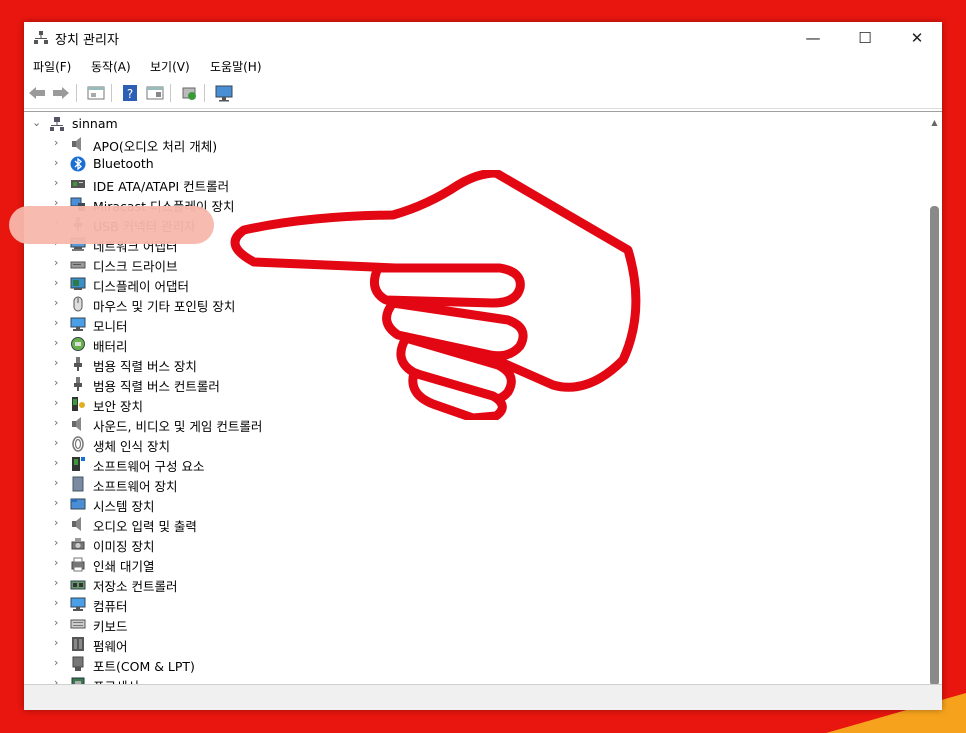 The width and height of the screenshot is (966, 733). Describe the element at coordinates (145, 366) in the screenshot. I see `device-category-label: 범용 직렬 버스 장치` at that location.